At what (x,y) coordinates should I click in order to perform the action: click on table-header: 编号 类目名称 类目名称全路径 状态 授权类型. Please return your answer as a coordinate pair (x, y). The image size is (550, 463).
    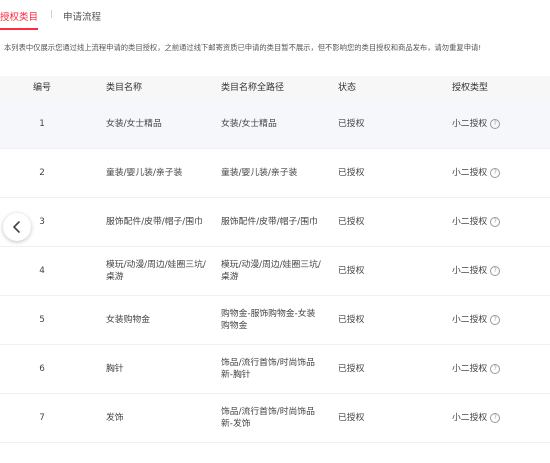
    Looking at the image, I should click on (275, 88).